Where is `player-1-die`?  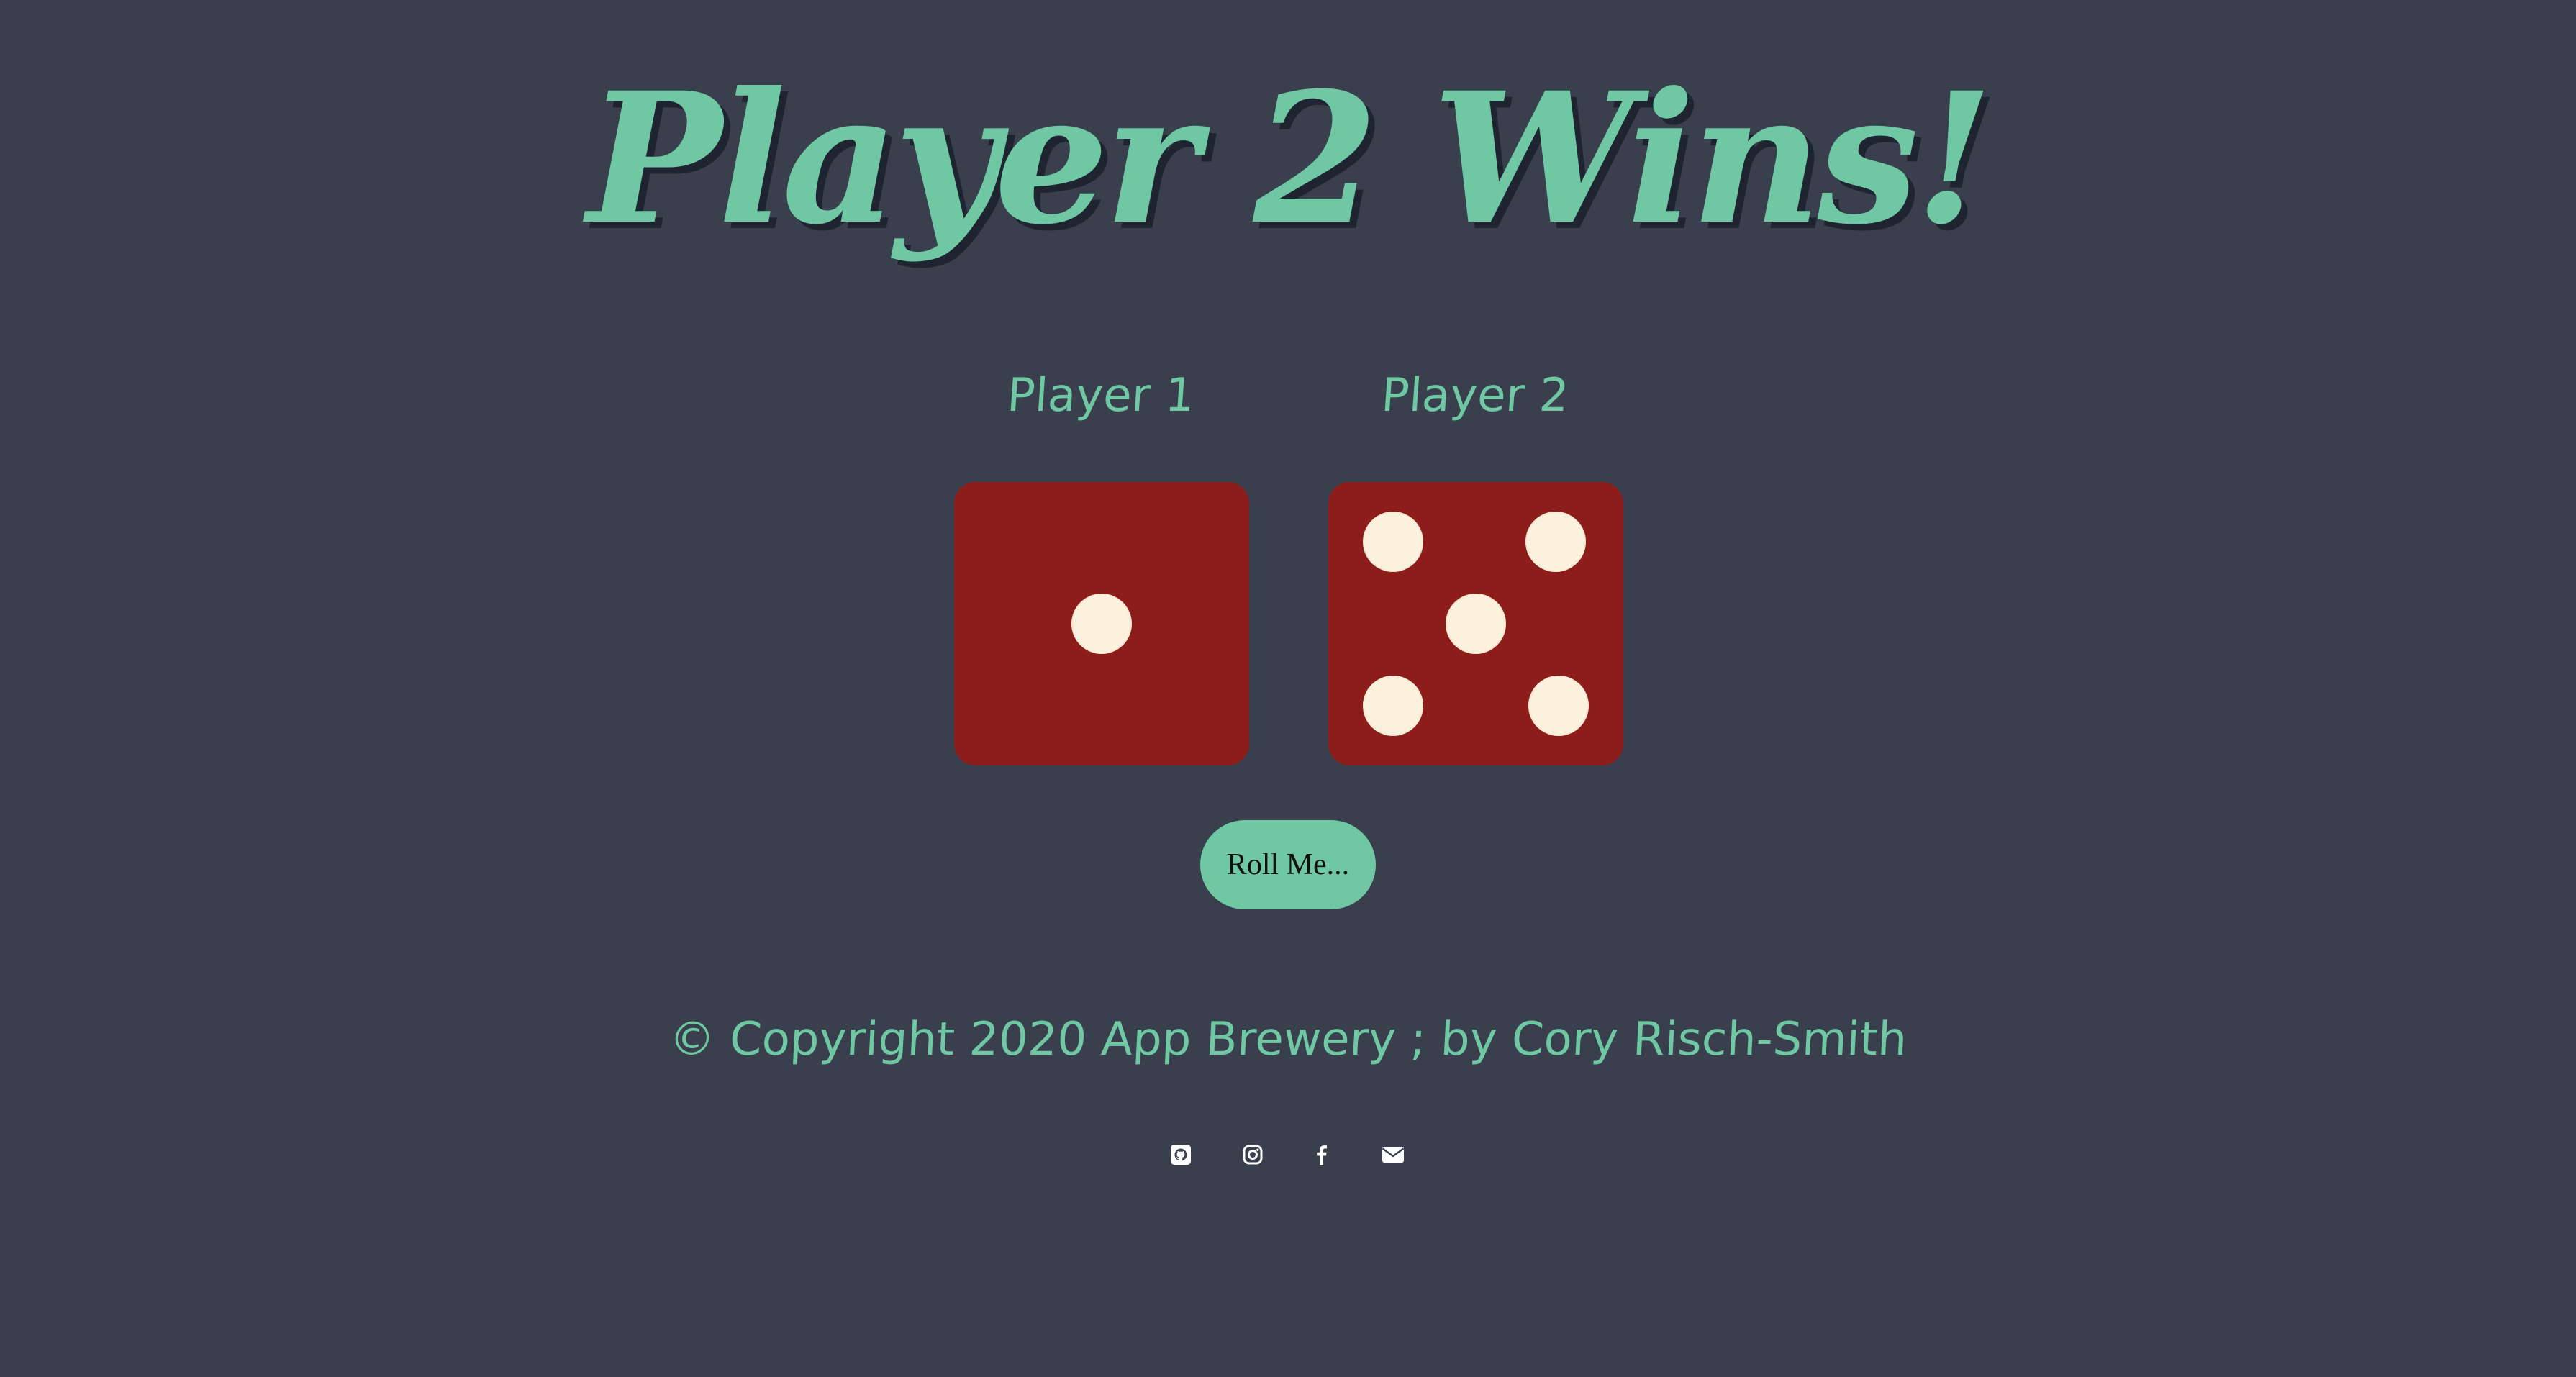 player-1-die is located at coordinates (1101, 623).